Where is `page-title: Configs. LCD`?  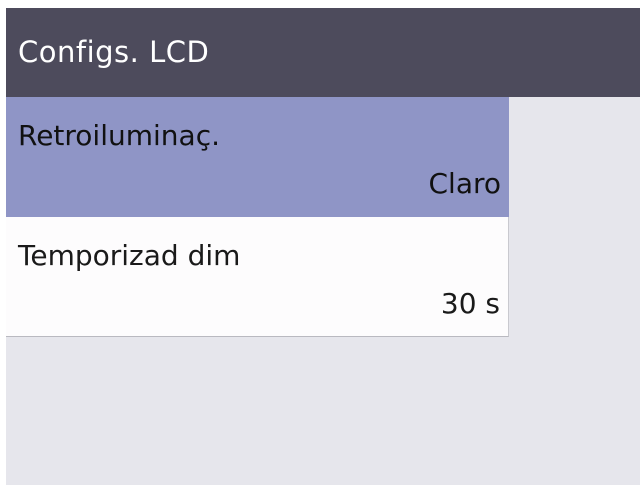 page-title: Configs. LCD is located at coordinates (114, 52).